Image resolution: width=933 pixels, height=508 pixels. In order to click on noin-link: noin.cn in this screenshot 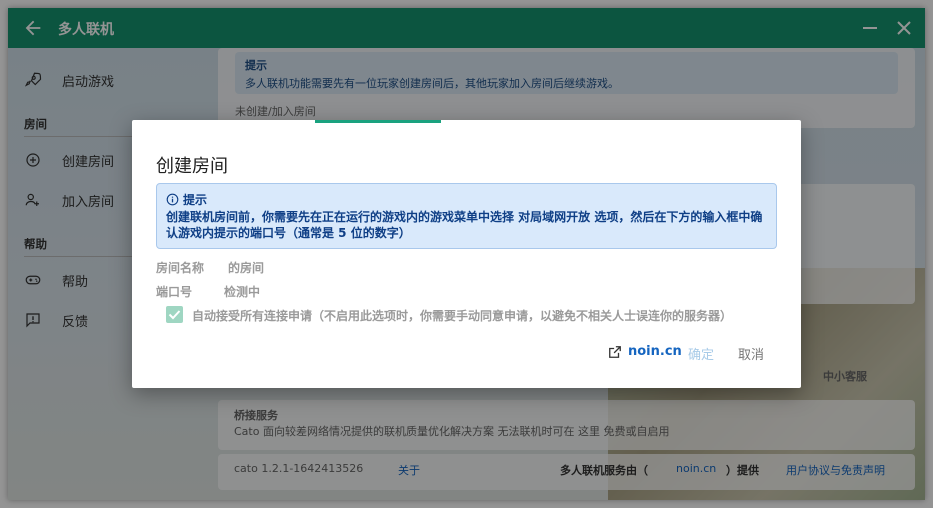, I will do `click(645, 351)`.